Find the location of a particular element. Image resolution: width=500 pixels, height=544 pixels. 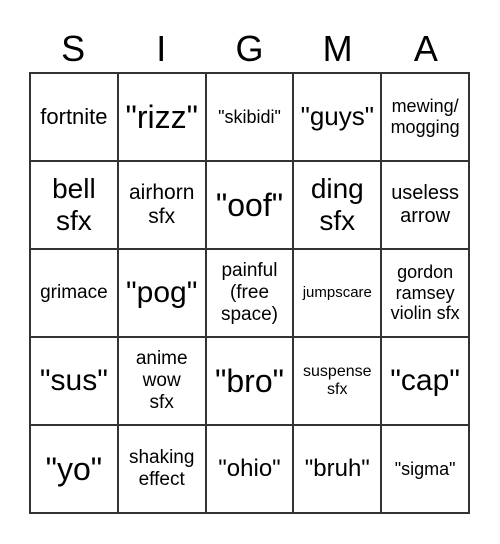

bingo-header: SIGMA is located at coordinates (249, 49).